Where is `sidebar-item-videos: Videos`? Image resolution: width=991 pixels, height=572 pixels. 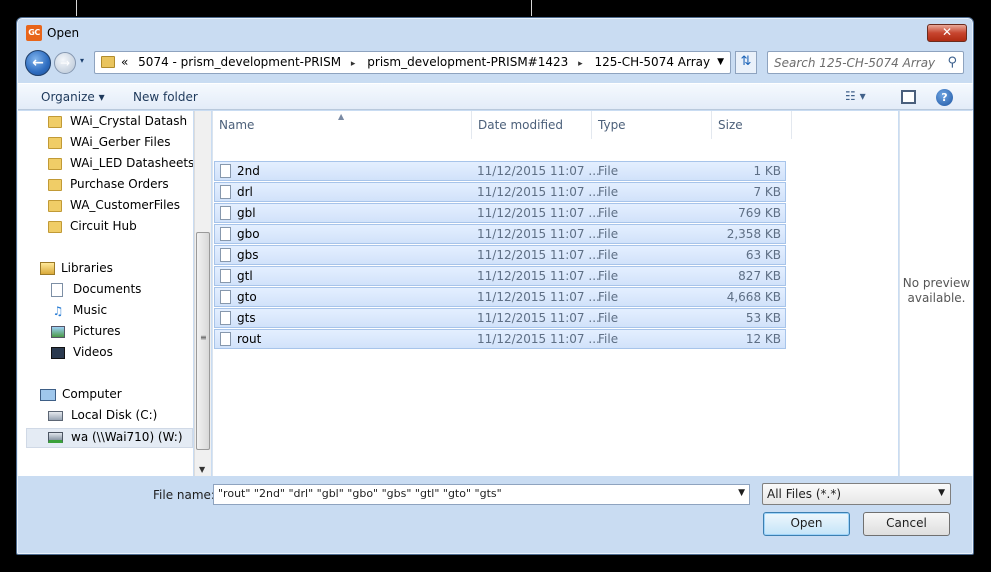 sidebar-item-videos: Videos is located at coordinates (82, 355).